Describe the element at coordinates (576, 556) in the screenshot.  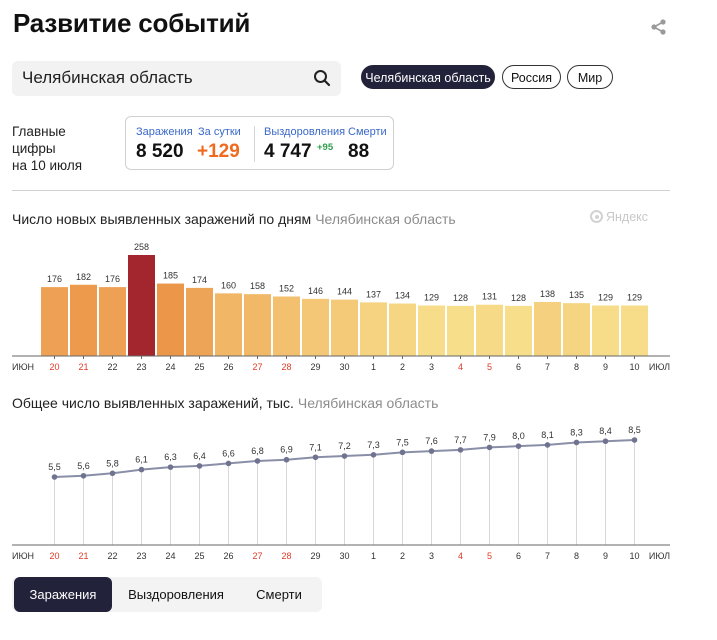
I see `x-tick-label: 8` at that location.